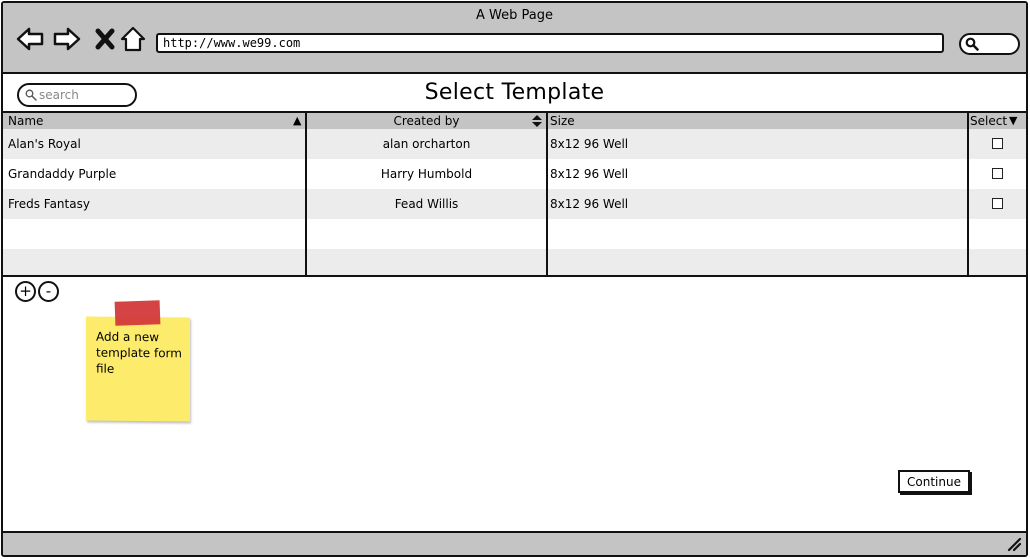  I want to click on cell-created-by: Harry Humbold, so click(426, 174).